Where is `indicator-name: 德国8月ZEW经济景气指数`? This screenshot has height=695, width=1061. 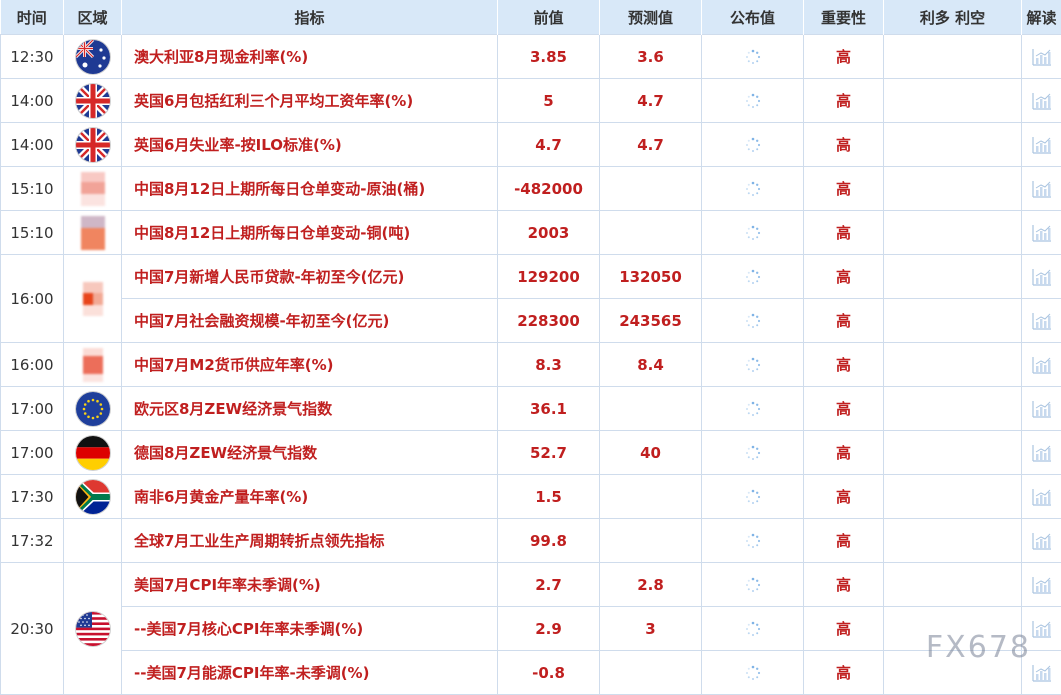
indicator-name: 德国8月ZEW经济景气指数 is located at coordinates (310, 453).